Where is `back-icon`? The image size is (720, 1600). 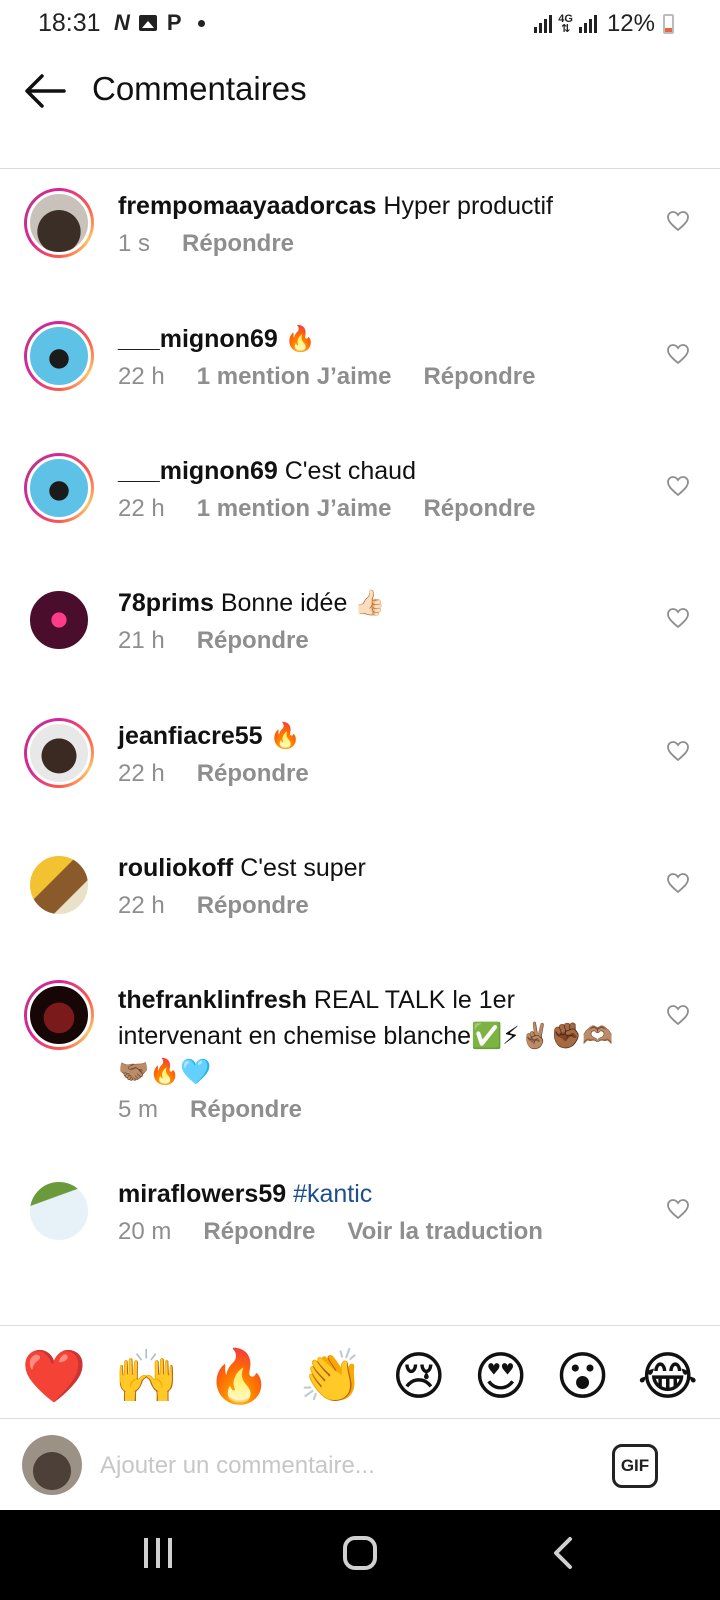 back-icon is located at coordinates (563, 1553).